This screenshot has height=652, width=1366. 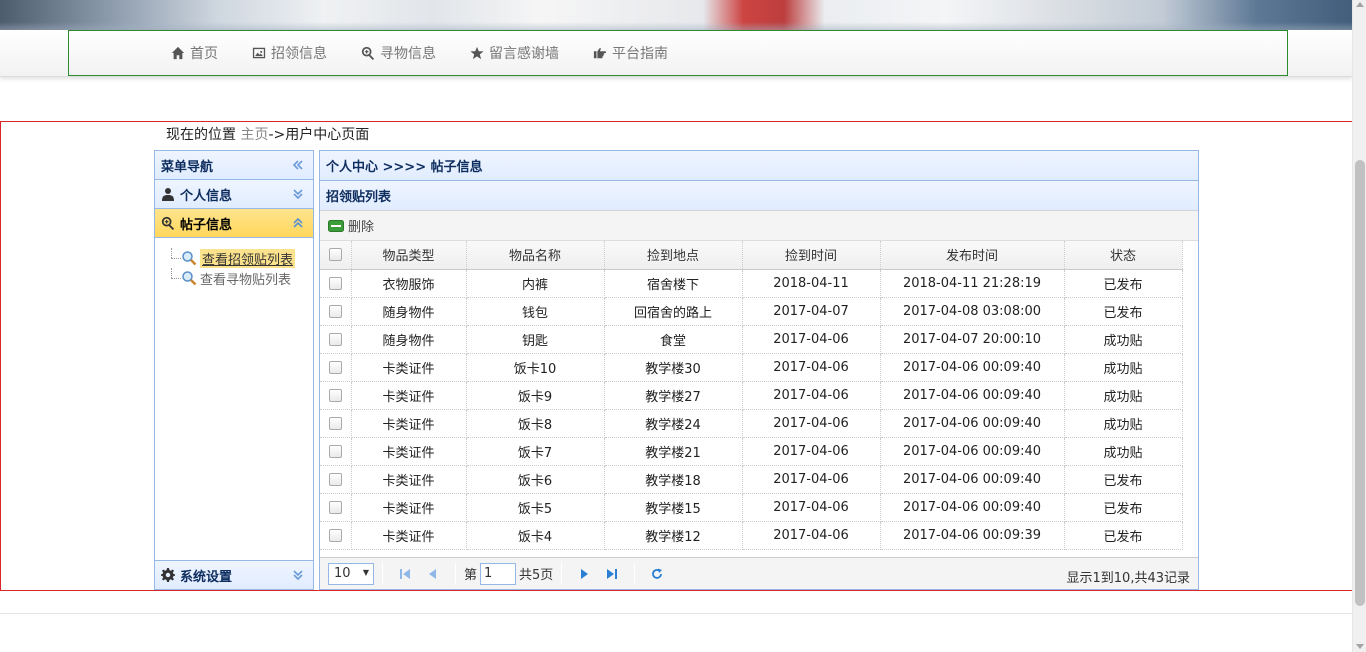 What do you see at coordinates (673, 507) in the screenshot?
I see `table-cell: 教学楼15` at bounding box center [673, 507].